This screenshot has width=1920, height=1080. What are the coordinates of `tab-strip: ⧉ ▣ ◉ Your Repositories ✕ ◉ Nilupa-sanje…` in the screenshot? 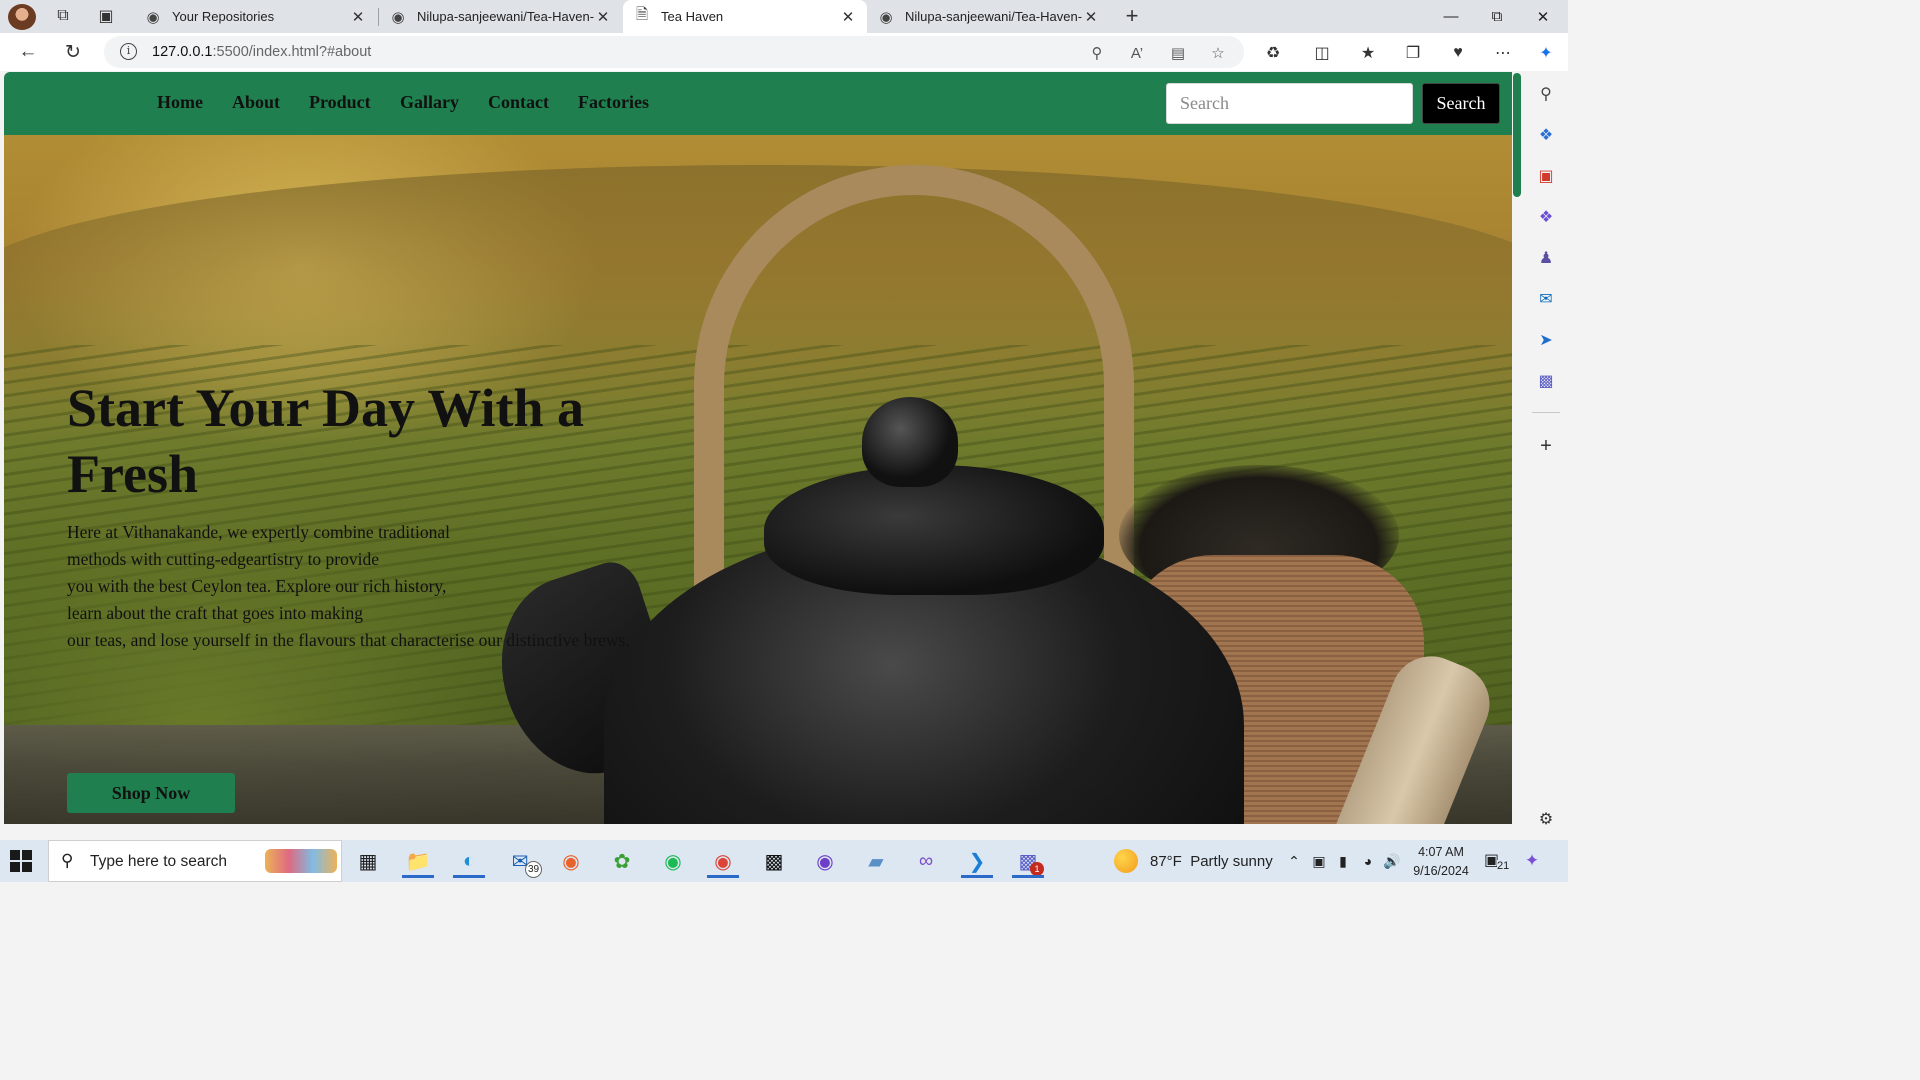 It's located at (784, 16).